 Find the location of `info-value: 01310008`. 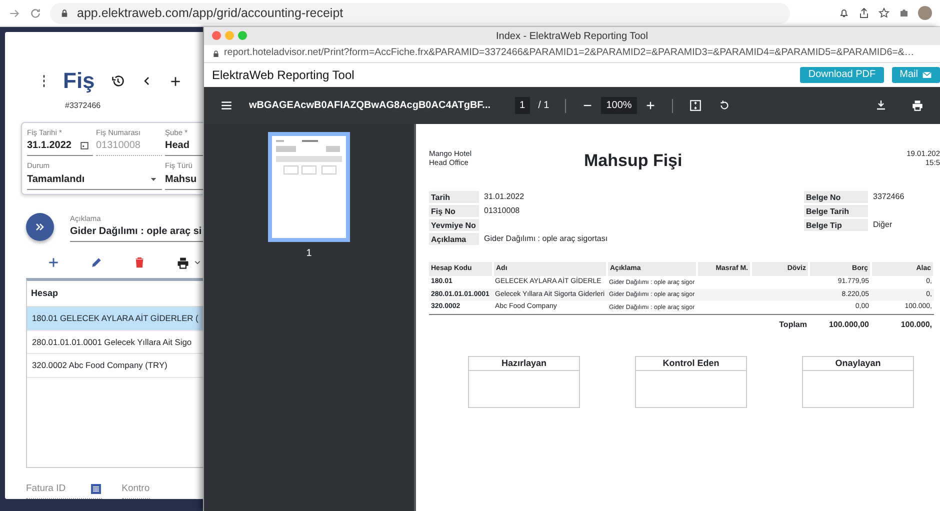

info-value: 01310008 is located at coordinates (502, 210).